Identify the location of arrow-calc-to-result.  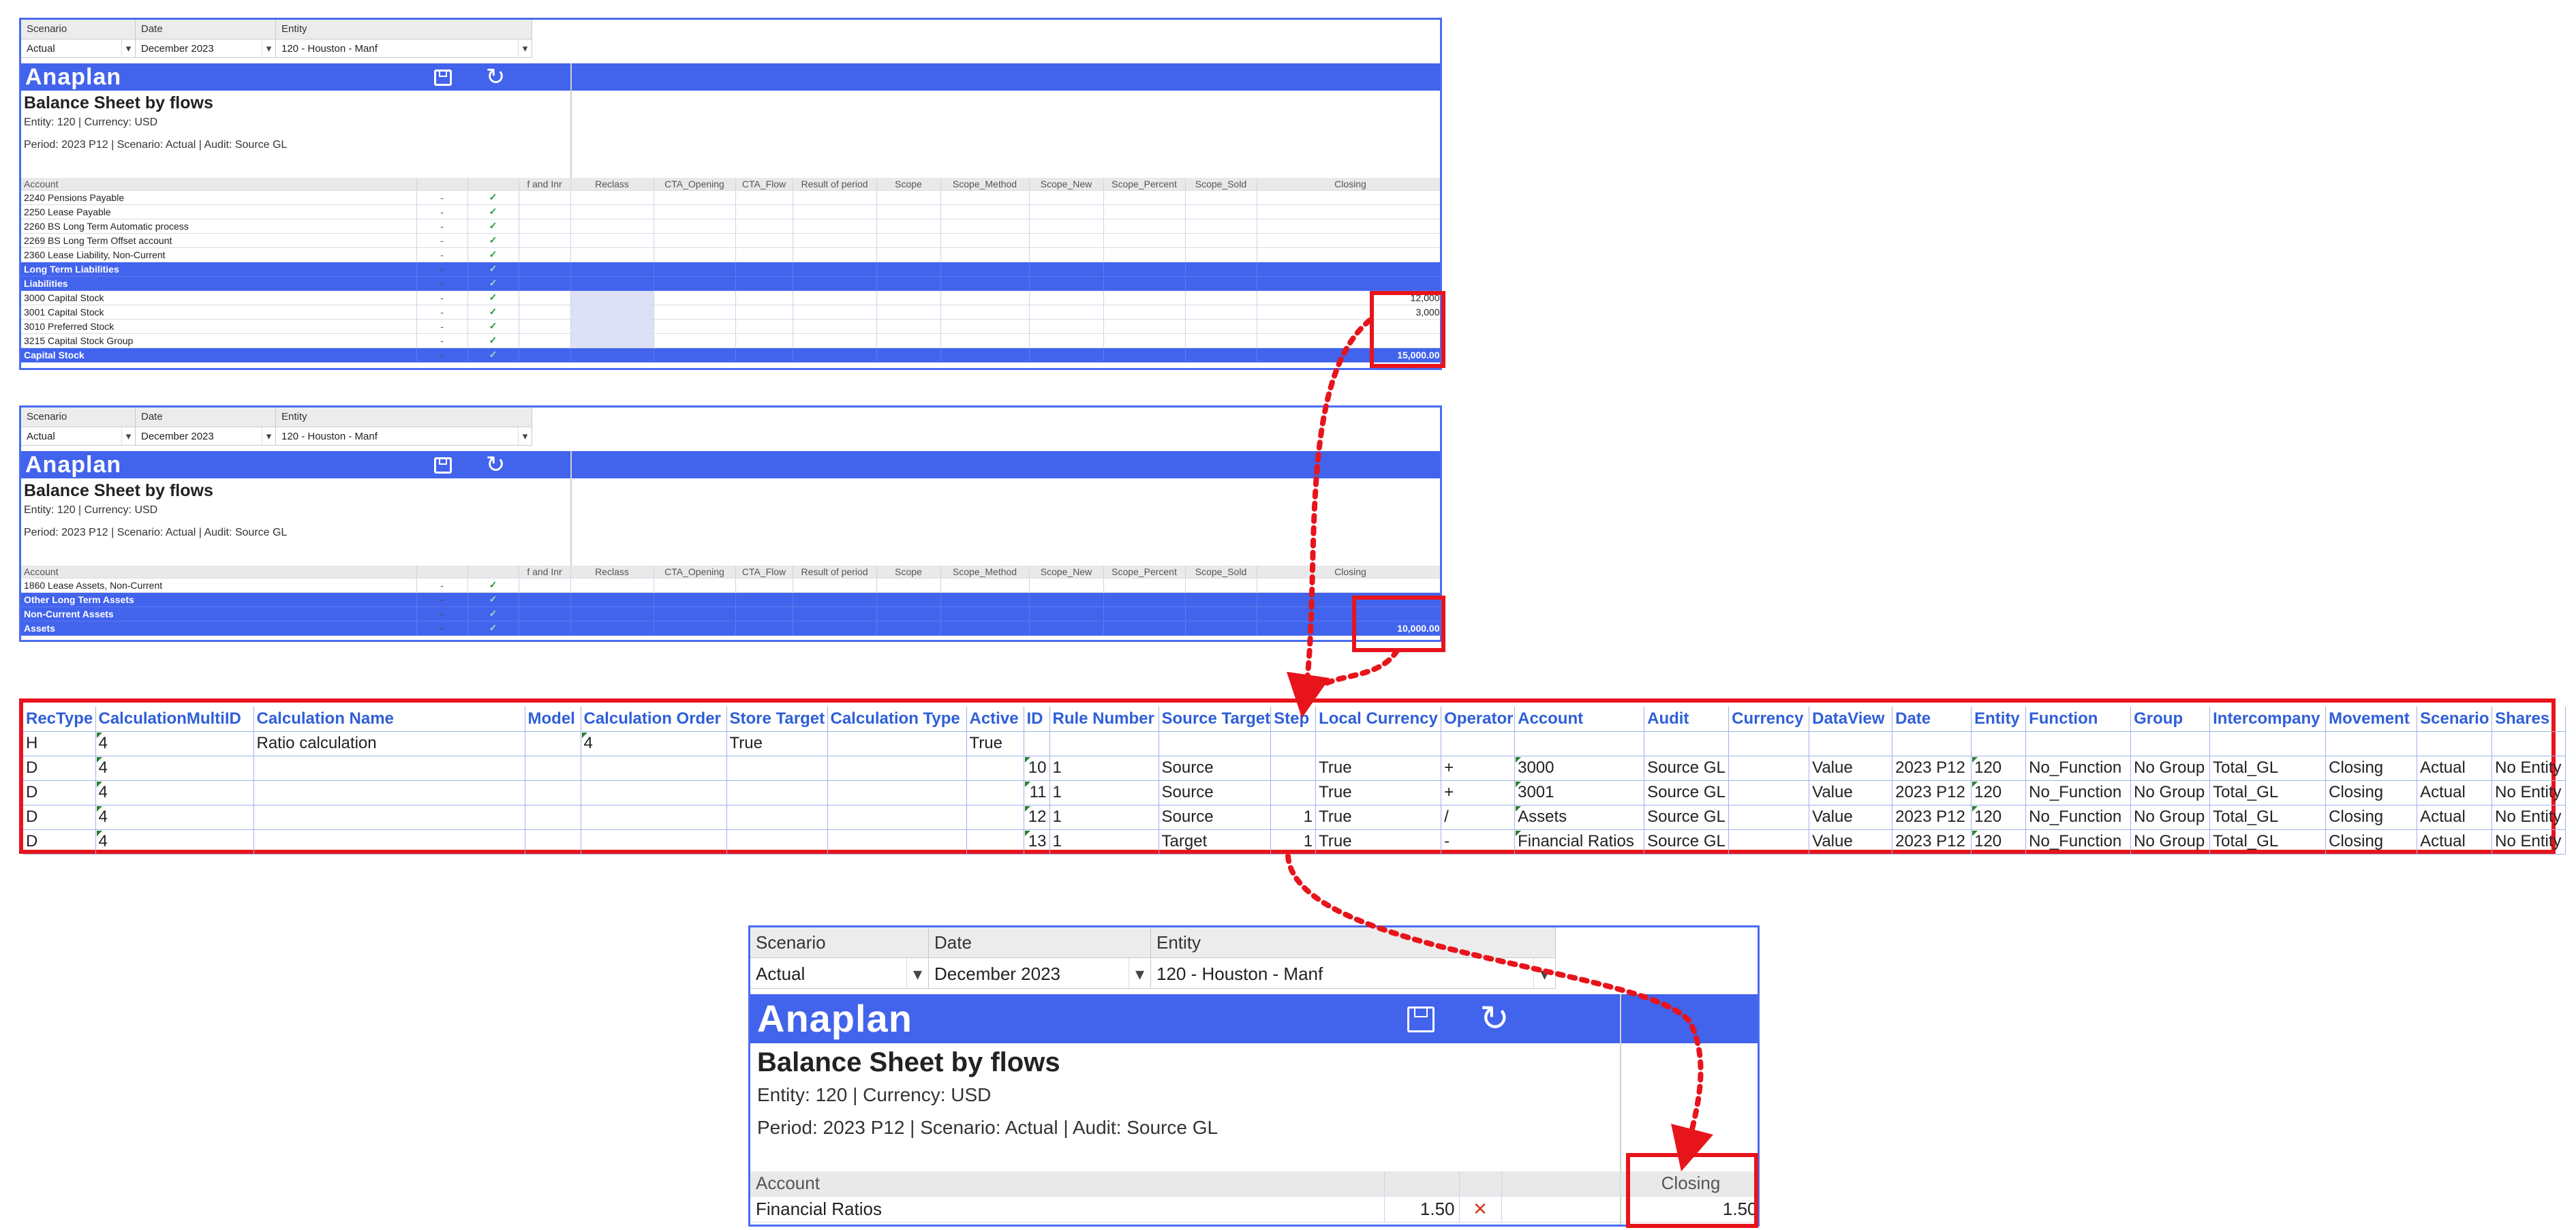
(1499, 1012).